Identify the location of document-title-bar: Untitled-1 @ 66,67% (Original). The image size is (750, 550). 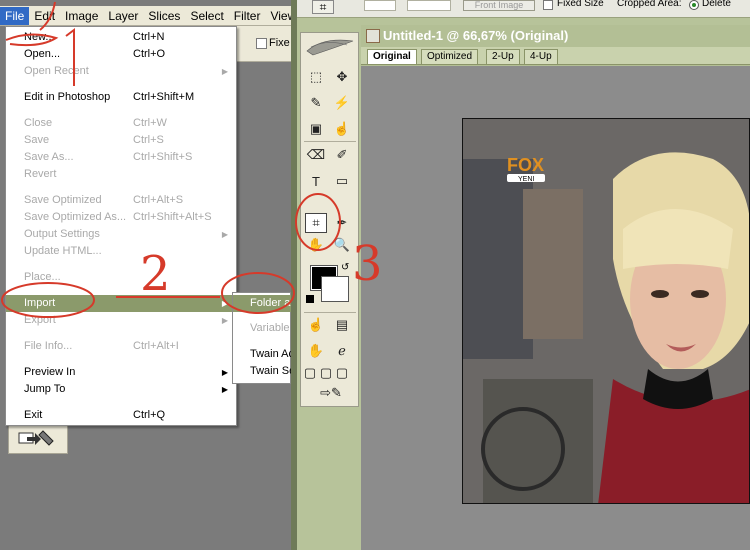
(555, 36).